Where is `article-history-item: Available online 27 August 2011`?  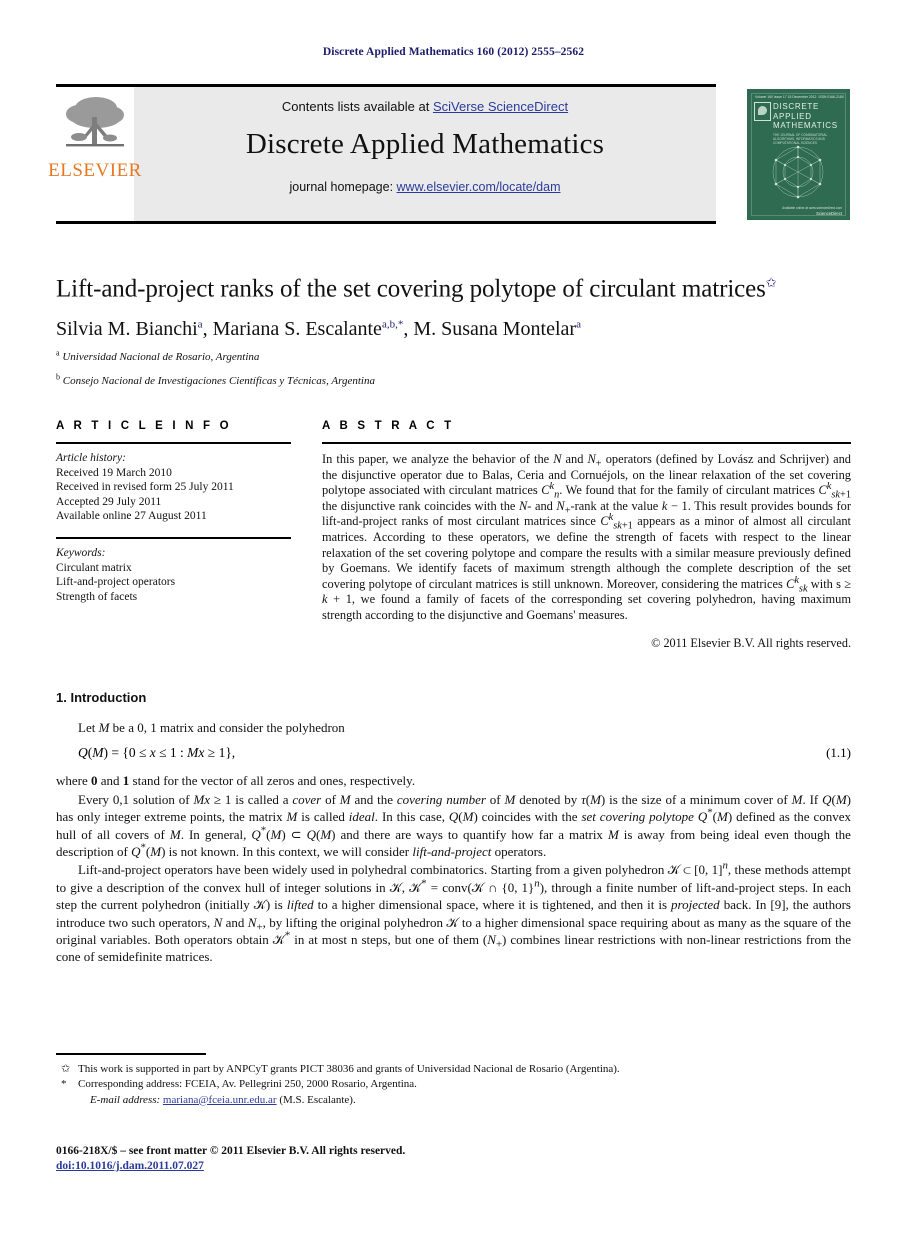 article-history-item: Available online 27 August 2011 is located at coordinates (131, 516).